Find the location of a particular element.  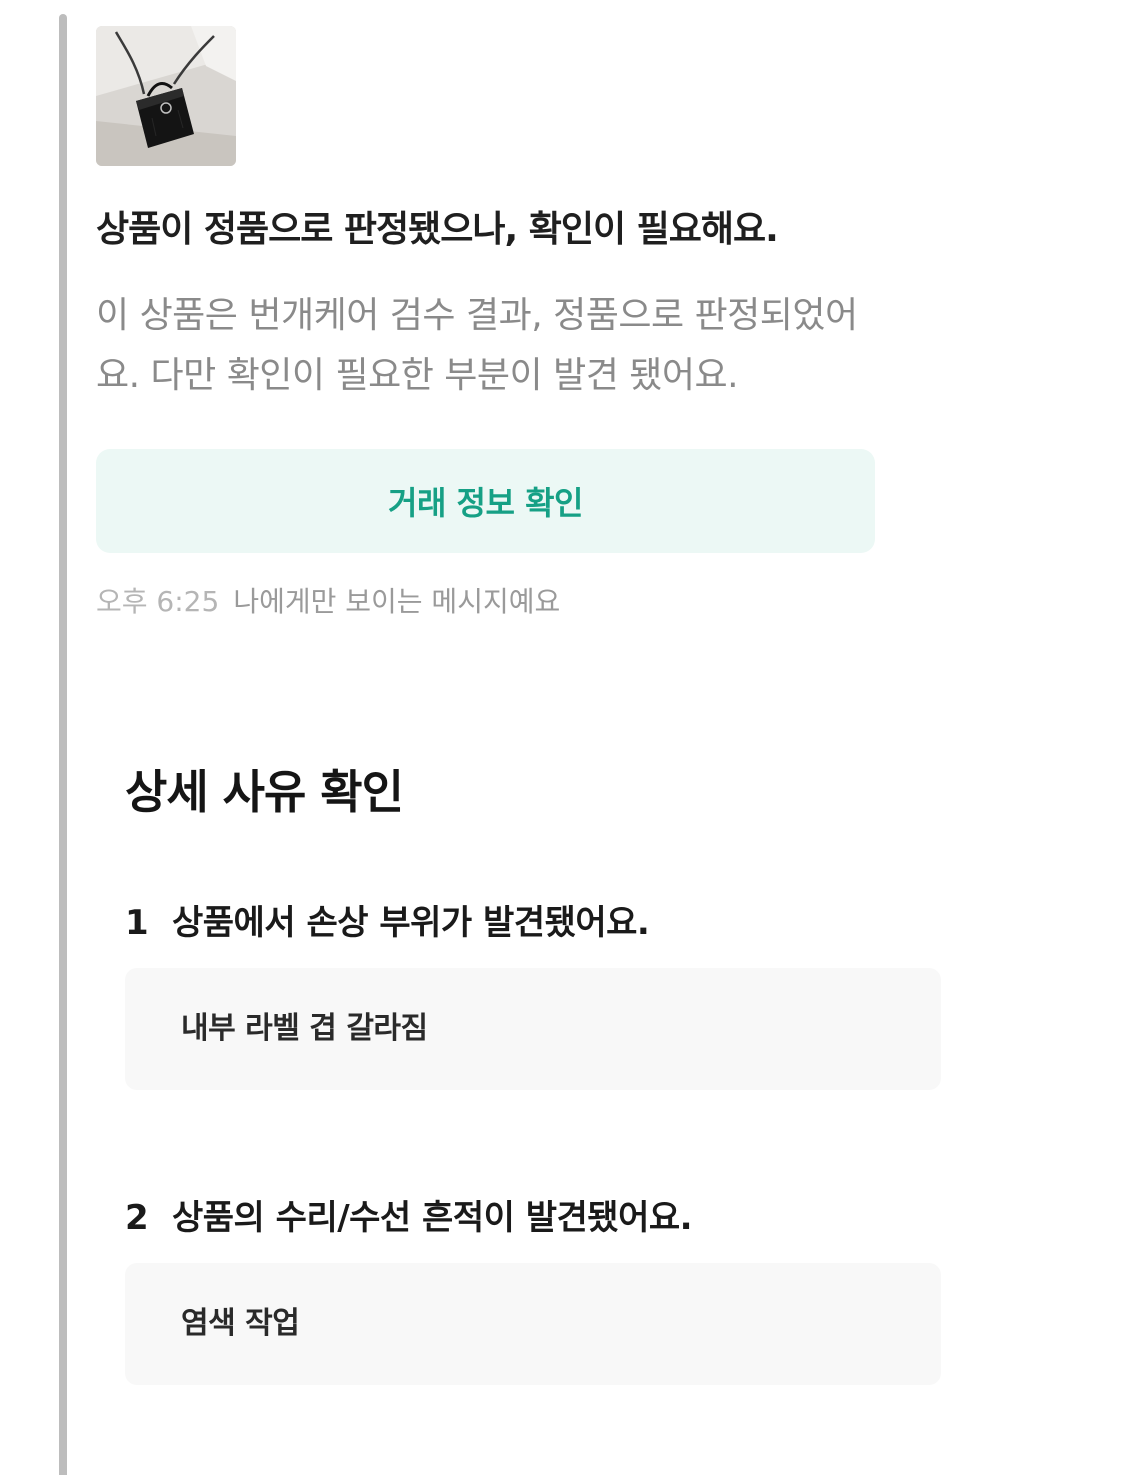

message-title: 상품이 정품으로 판정됐으나, 확인이 필요해요. is located at coordinates (437, 229).